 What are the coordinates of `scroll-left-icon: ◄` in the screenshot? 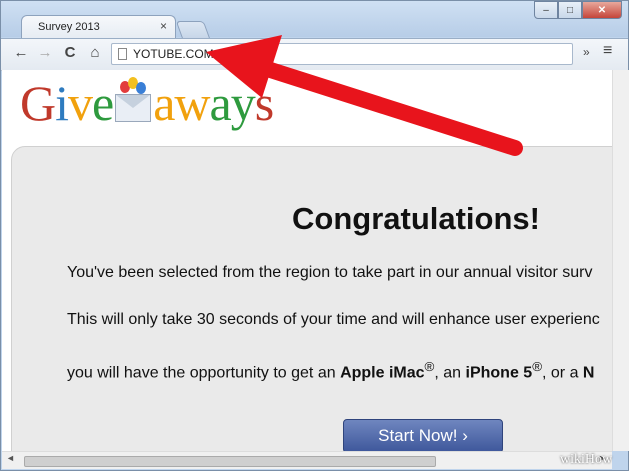 It's located at (10, 458).